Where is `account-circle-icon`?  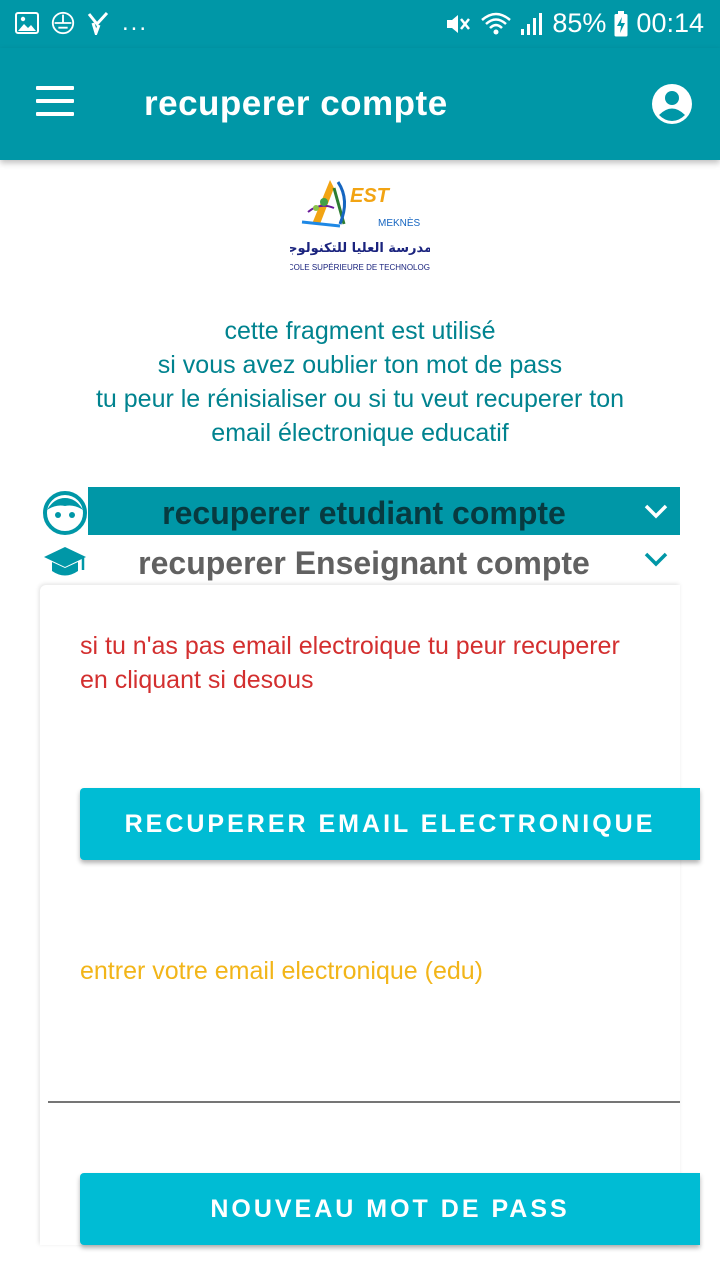 account-circle-icon is located at coordinates (672, 104).